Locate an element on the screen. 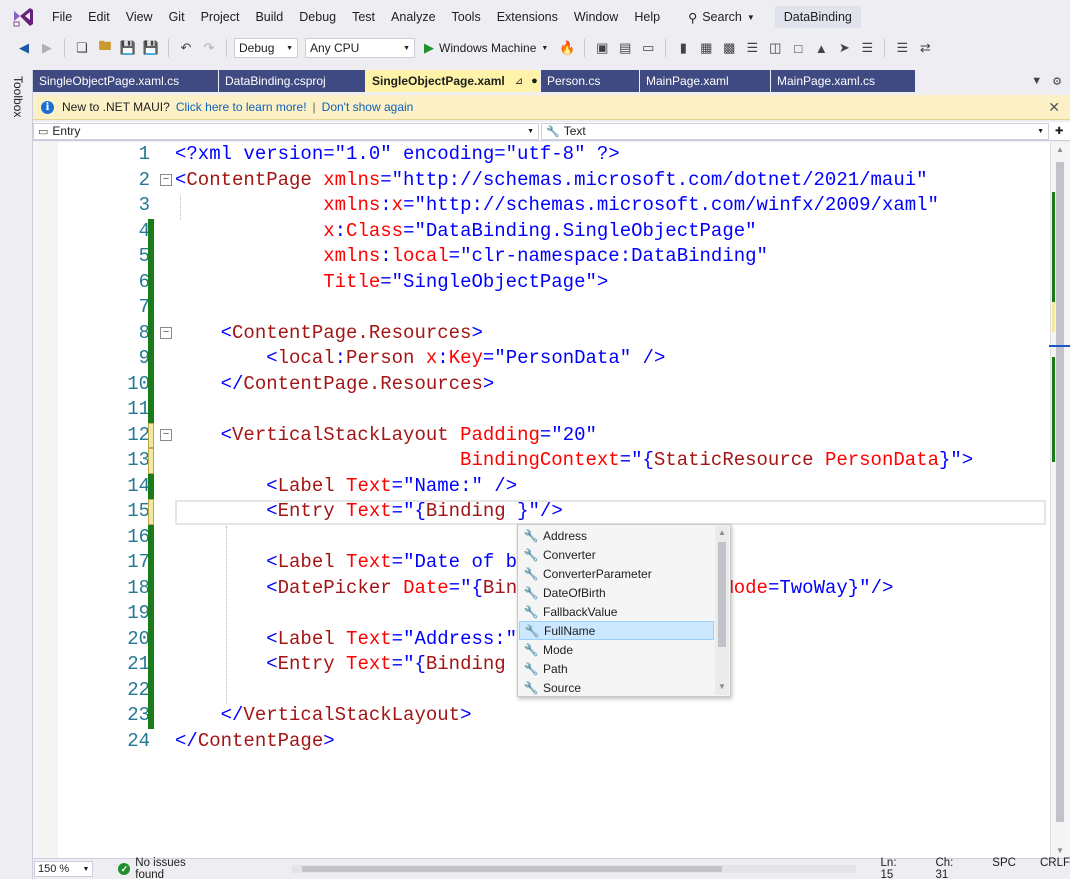 The width and height of the screenshot is (1070, 879). pin-icon: ⊿ is located at coordinates (519, 81).